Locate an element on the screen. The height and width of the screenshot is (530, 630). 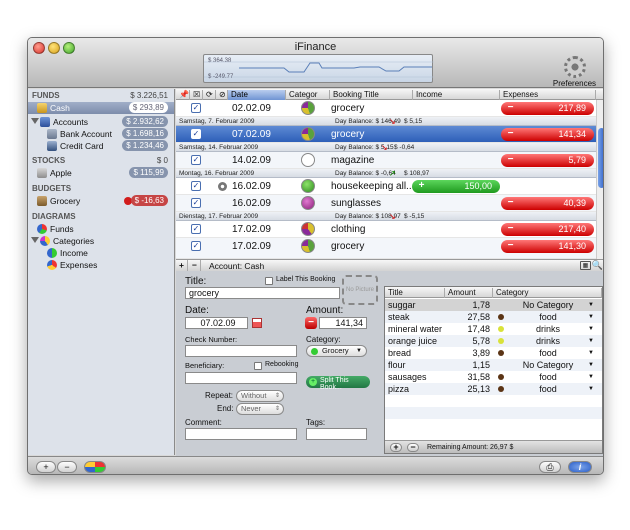
amount-field: 141,34 is located at coordinates (343, 323).